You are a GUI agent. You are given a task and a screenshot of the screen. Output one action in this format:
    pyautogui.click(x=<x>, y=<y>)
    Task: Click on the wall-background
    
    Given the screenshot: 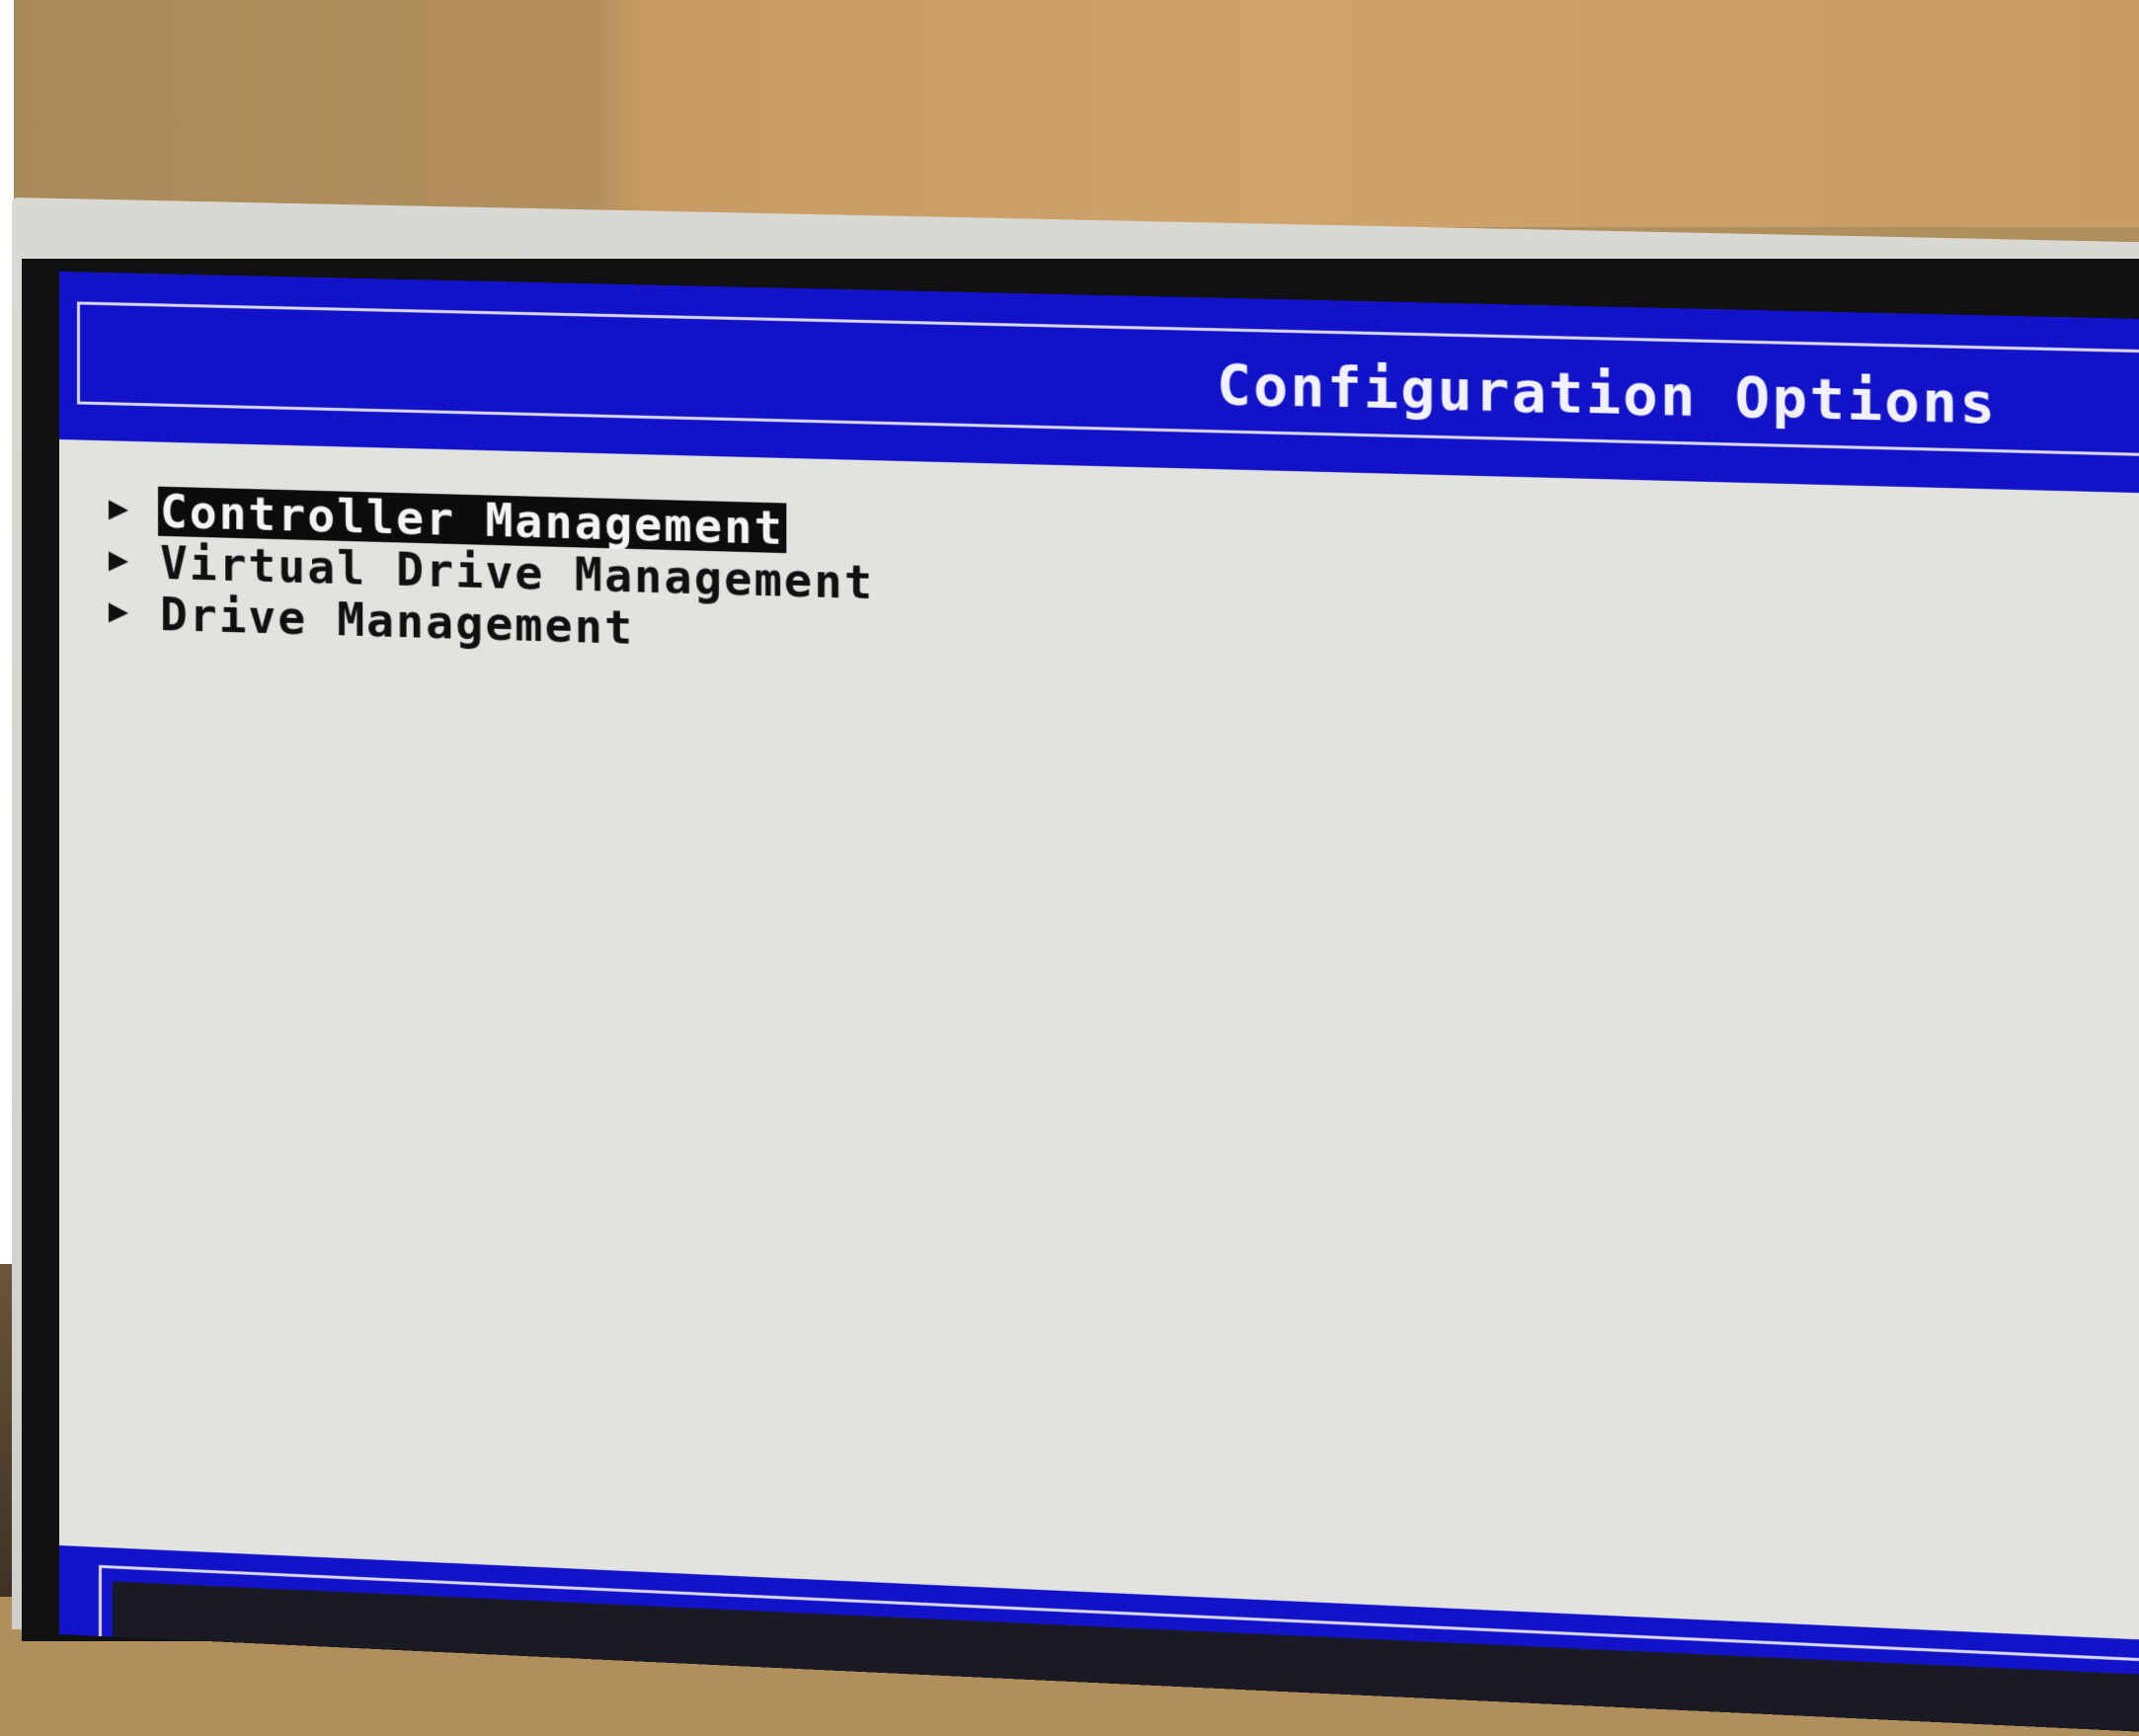 What is the action you would take?
    pyautogui.click(x=1069, y=113)
    